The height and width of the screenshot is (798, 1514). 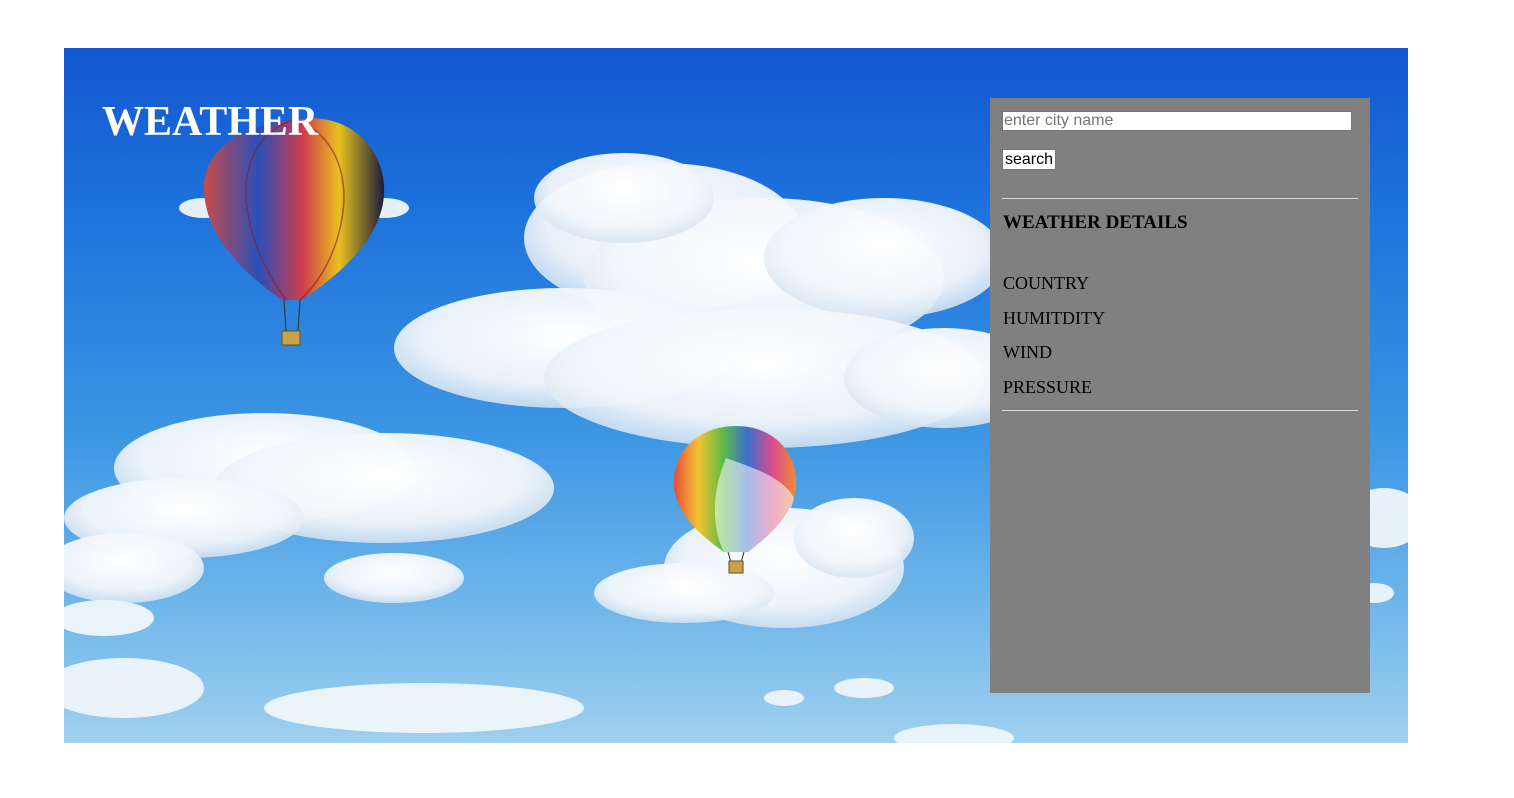 I want to click on hot-air-balloon-large, so click(x=294, y=232).